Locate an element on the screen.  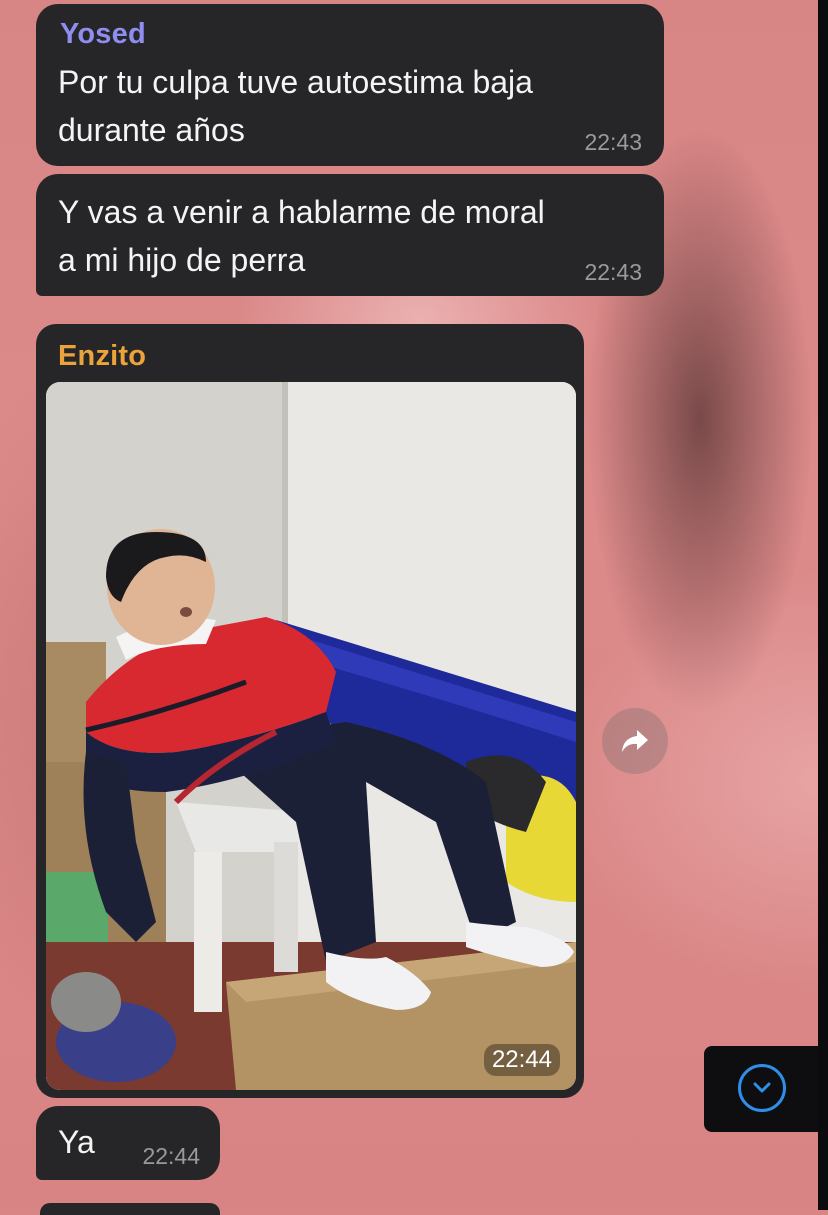
screen-edge is located at coordinates (823, 605).